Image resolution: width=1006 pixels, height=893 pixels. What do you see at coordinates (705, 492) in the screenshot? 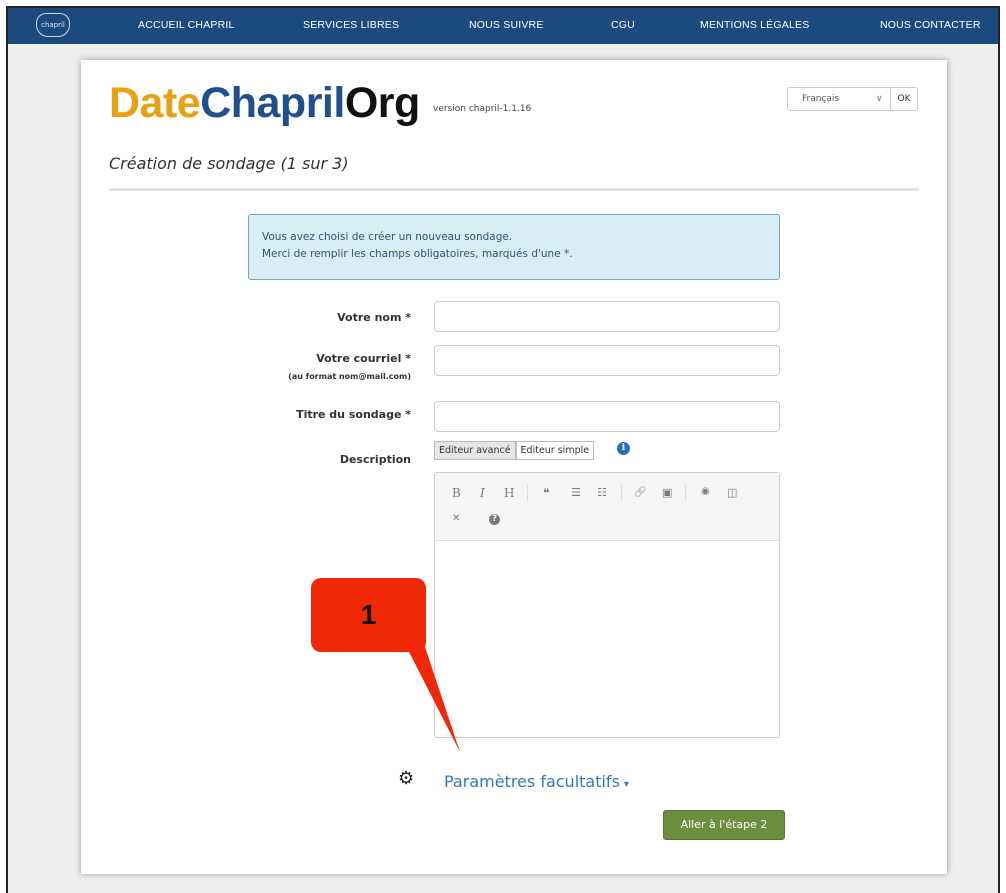
I see `preview-icon: ◉` at bounding box center [705, 492].